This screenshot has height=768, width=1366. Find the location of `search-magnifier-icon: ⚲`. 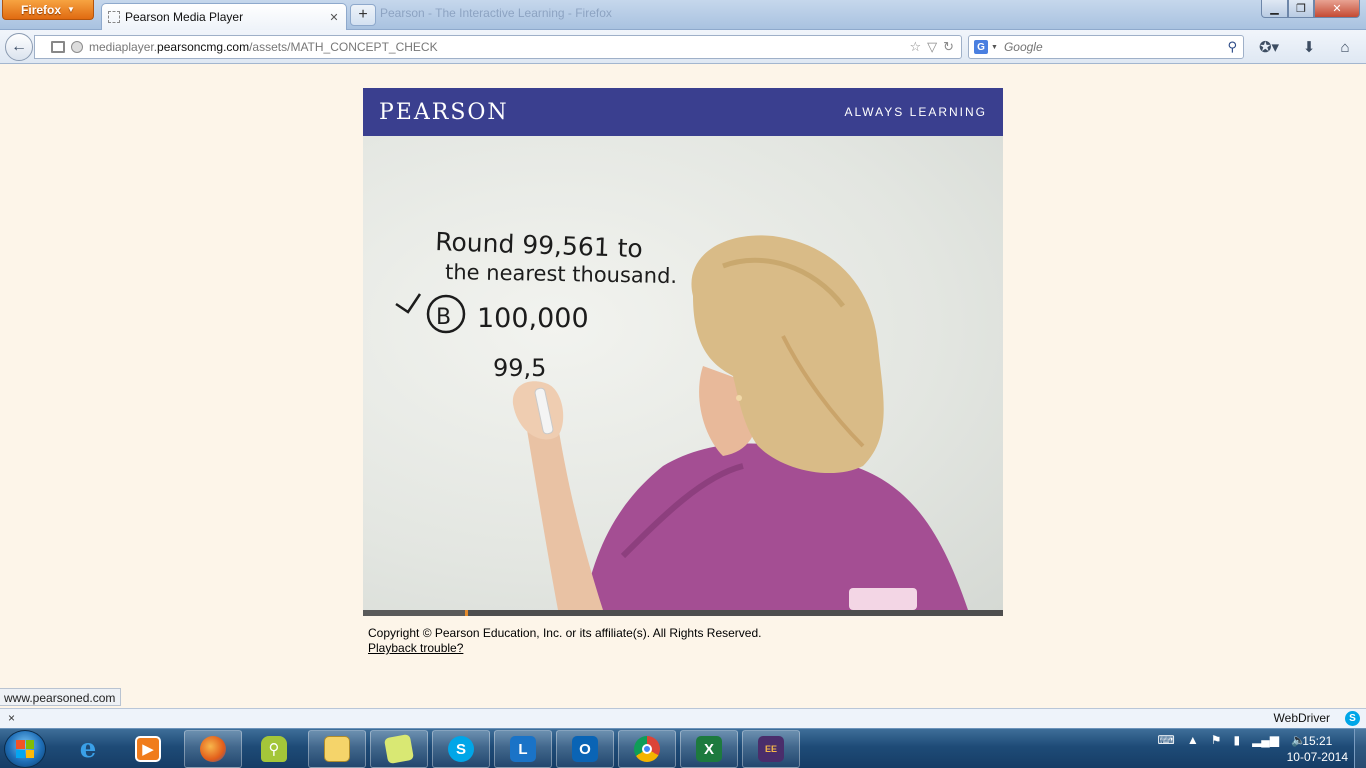

search-magnifier-icon: ⚲ is located at coordinates (1232, 47).